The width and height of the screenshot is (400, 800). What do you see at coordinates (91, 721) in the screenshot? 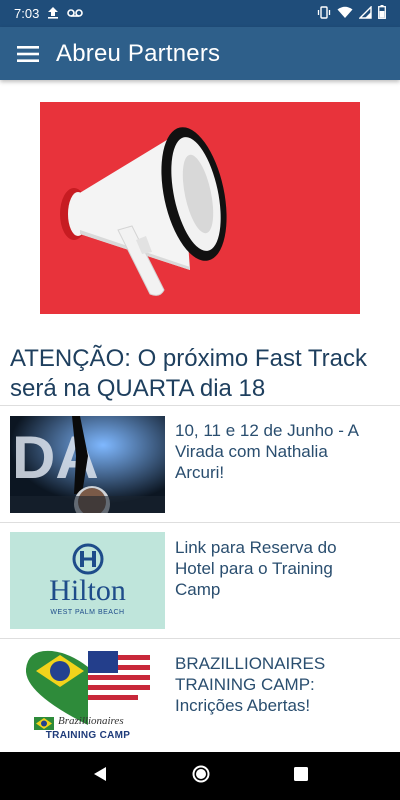
I see `brazillionaires-script: Brazillionaires` at bounding box center [91, 721].